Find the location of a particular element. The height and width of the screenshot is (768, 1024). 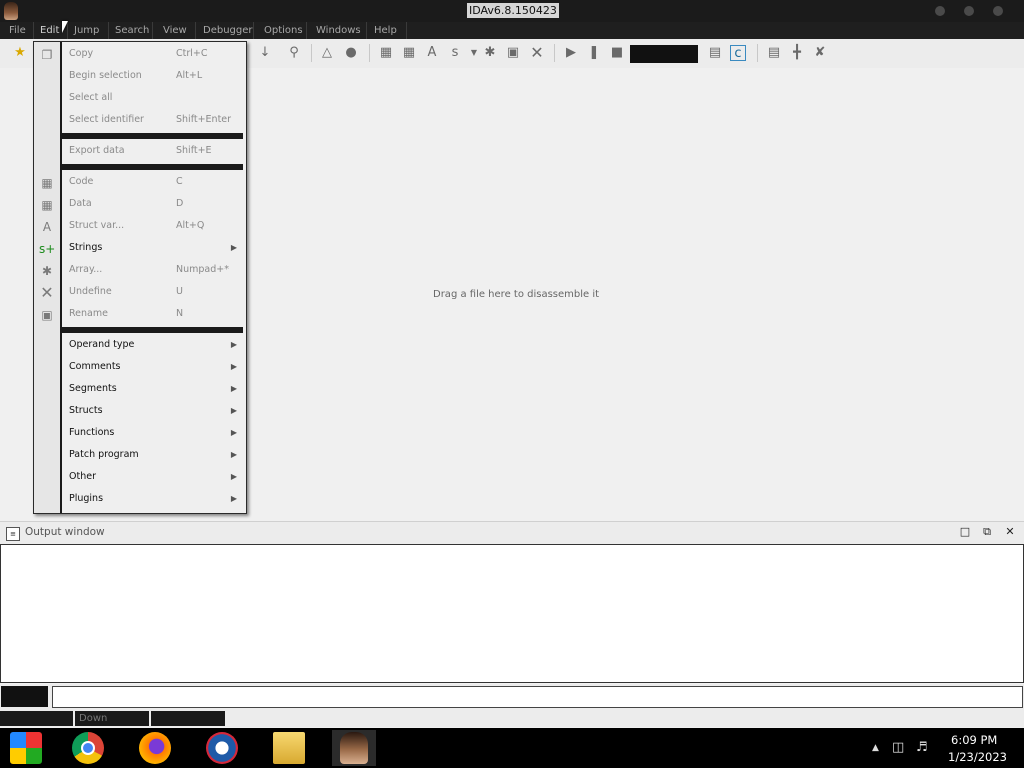

attach-icon: ▤ is located at coordinates (715, 53).